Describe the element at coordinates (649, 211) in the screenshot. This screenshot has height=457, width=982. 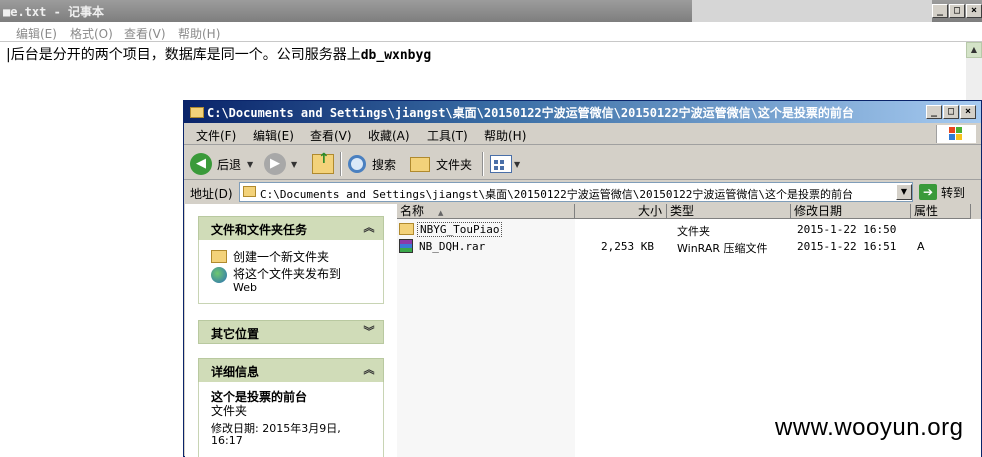
I see `column-size-label: 大小` at that location.